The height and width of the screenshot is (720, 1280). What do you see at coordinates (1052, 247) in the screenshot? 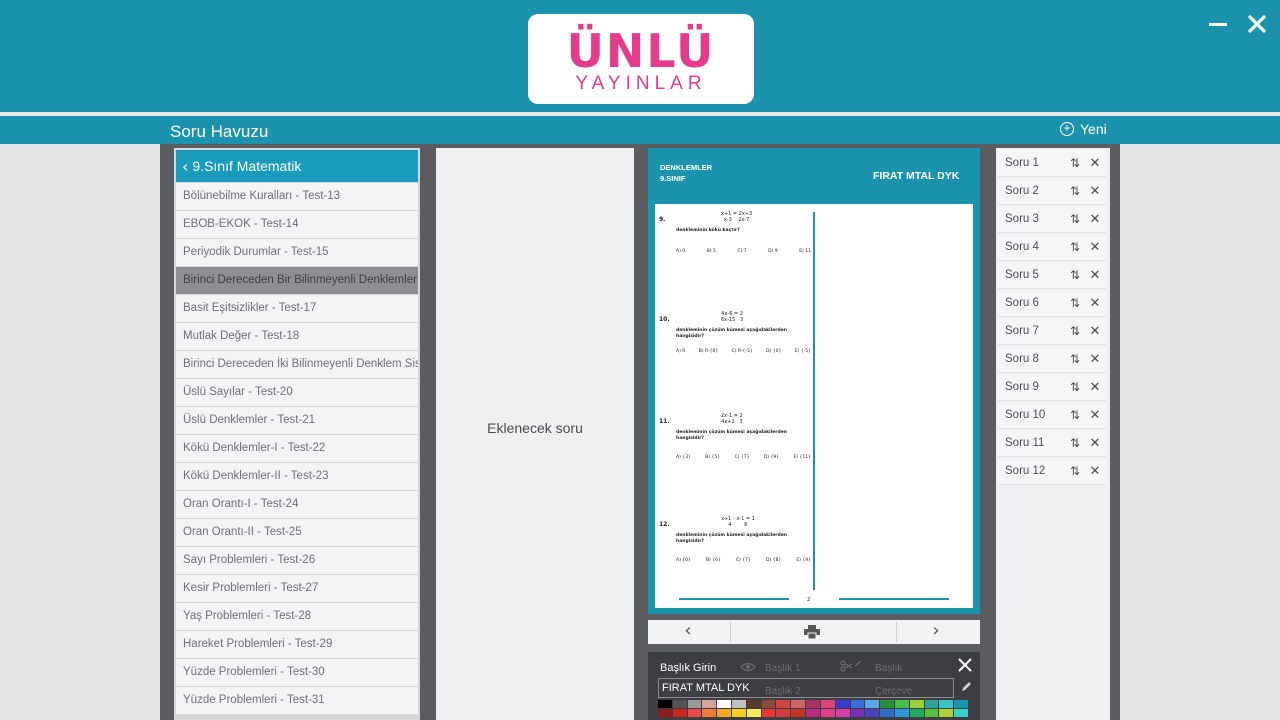
I see `question-list-item: Soru 4 ⇅ ✕` at bounding box center [1052, 247].